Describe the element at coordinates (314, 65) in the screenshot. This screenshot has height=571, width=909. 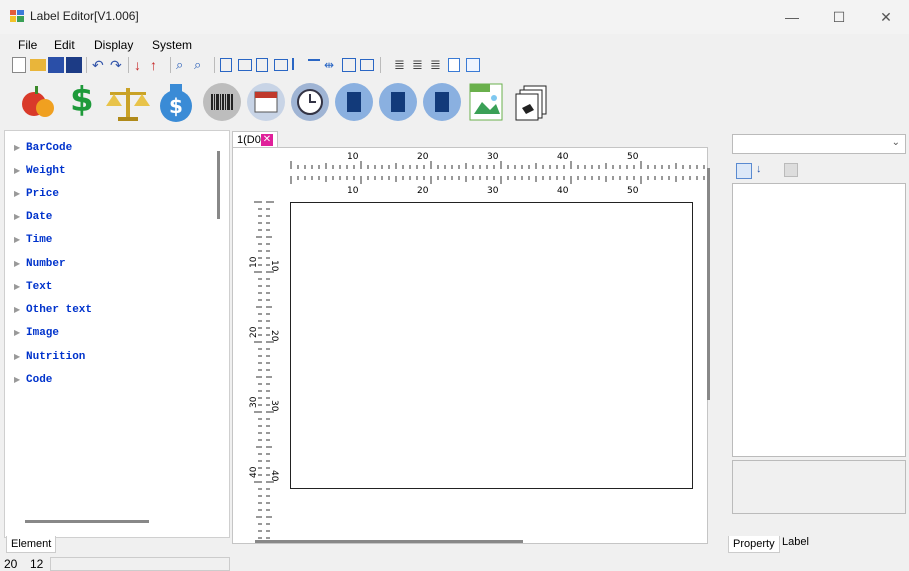
I see `center-horizontal-icon` at that location.